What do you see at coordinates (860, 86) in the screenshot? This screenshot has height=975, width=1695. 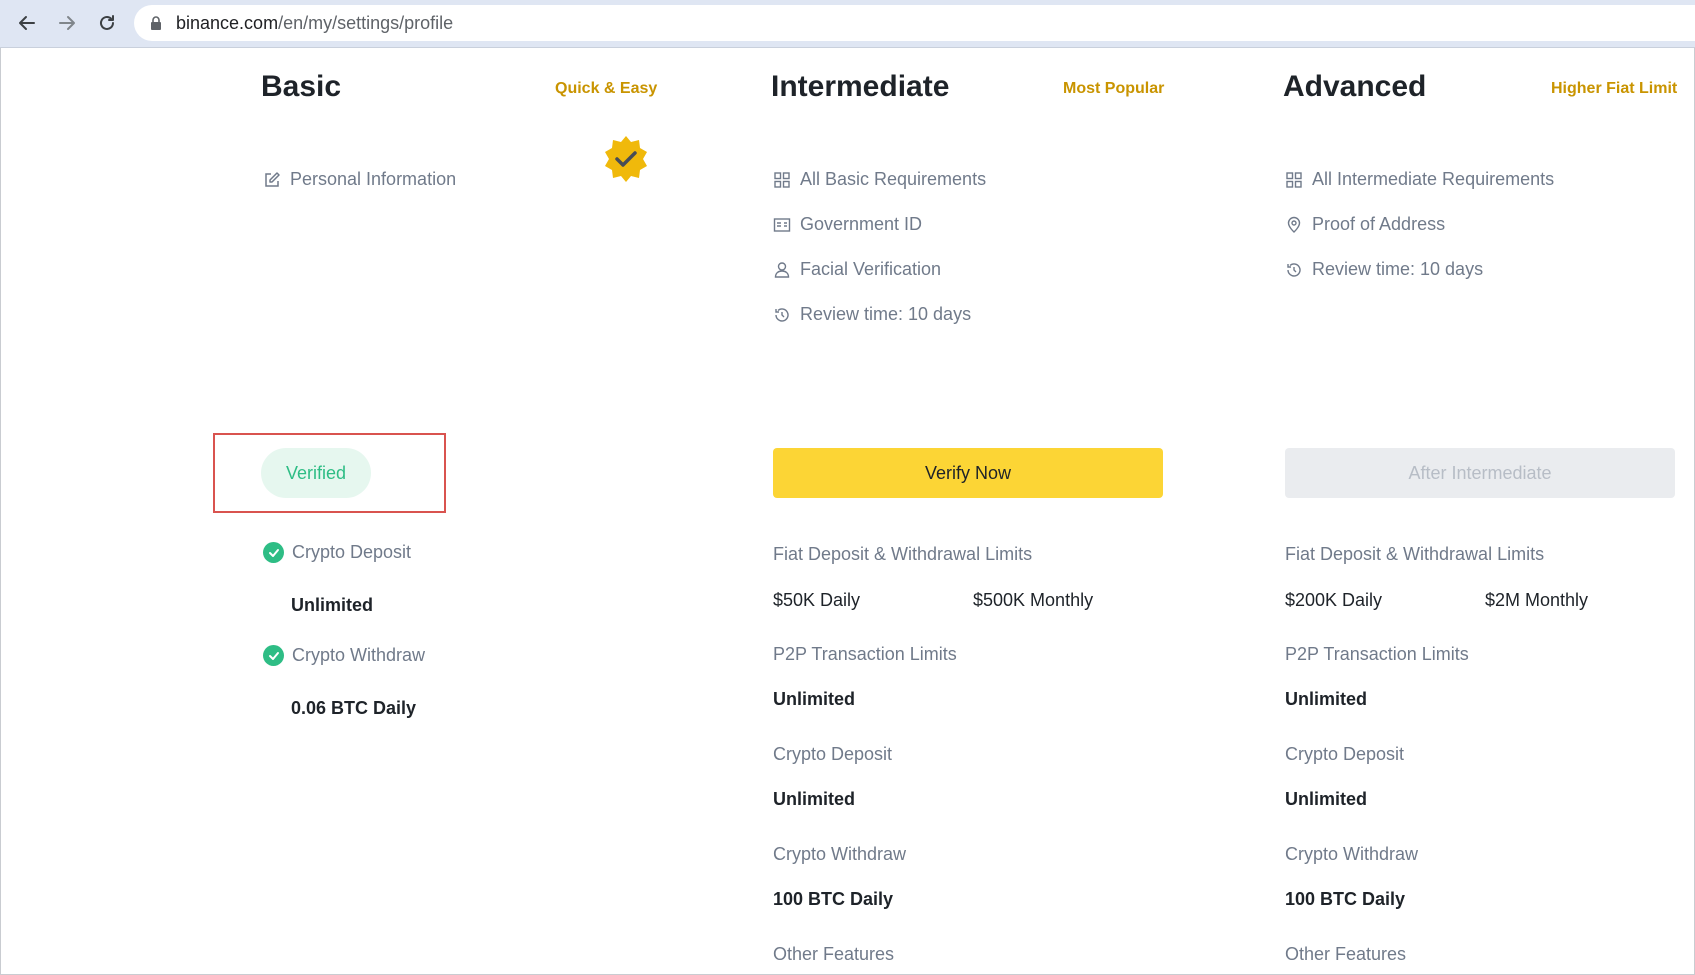 I see `intermediate-title: Intermediate` at bounding box center [860, 86].